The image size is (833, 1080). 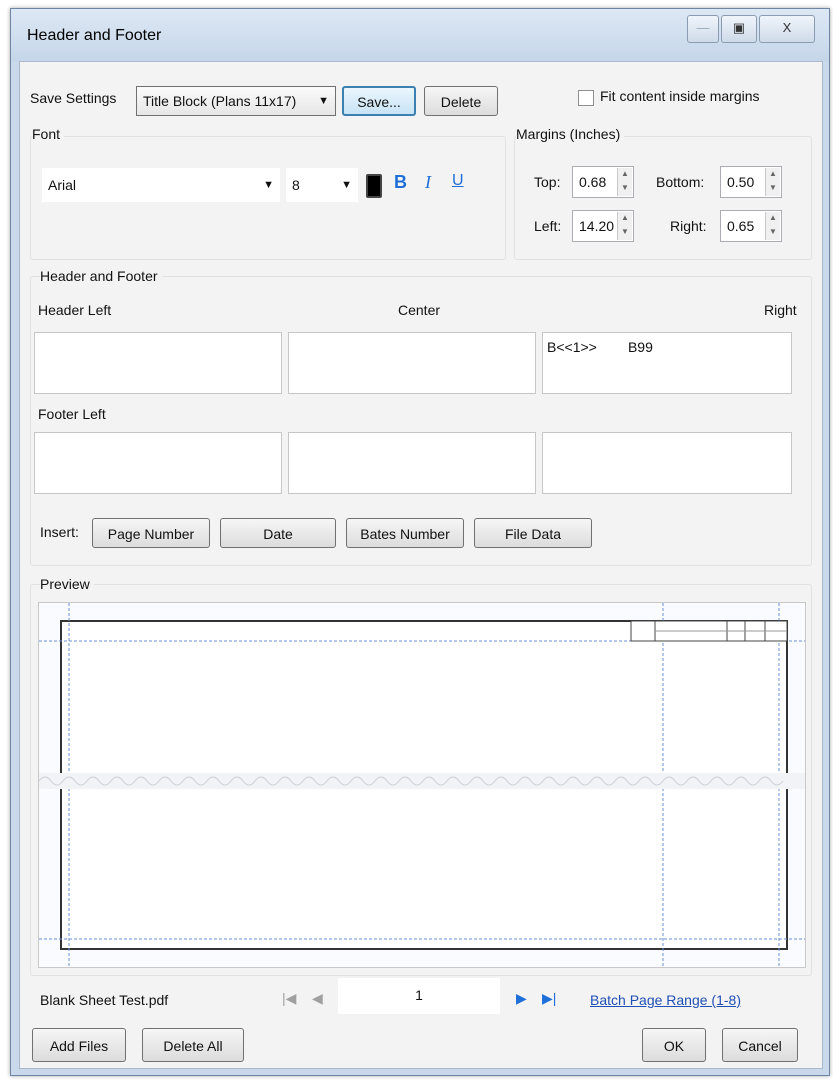 What do you see at coordinates (667, 463) in the screenshot?
I see `footer-right-textbox` at bounding box center [667, 463].